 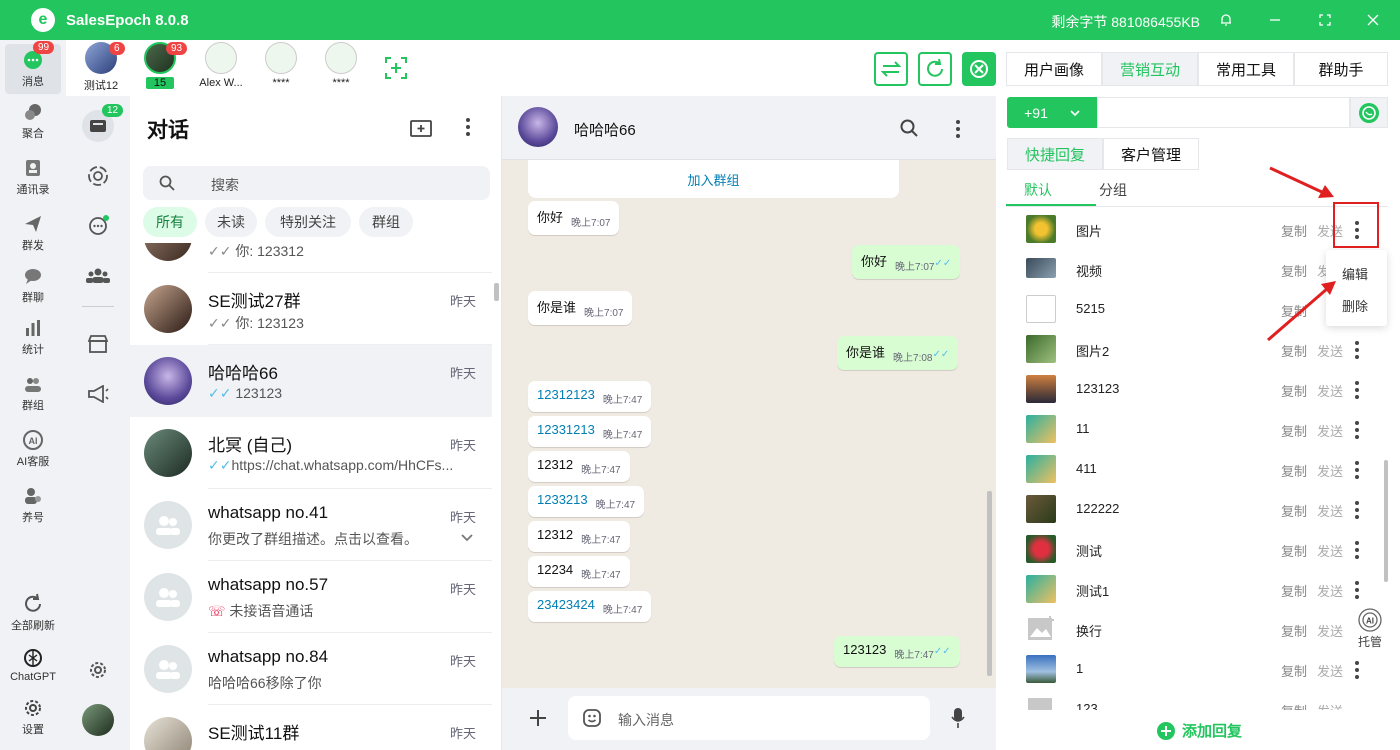 What do you see at coordinates (33, 449) in the screenshot?
I see `nav-item-ai: AI AI客服` at bounding box center [33, 449].